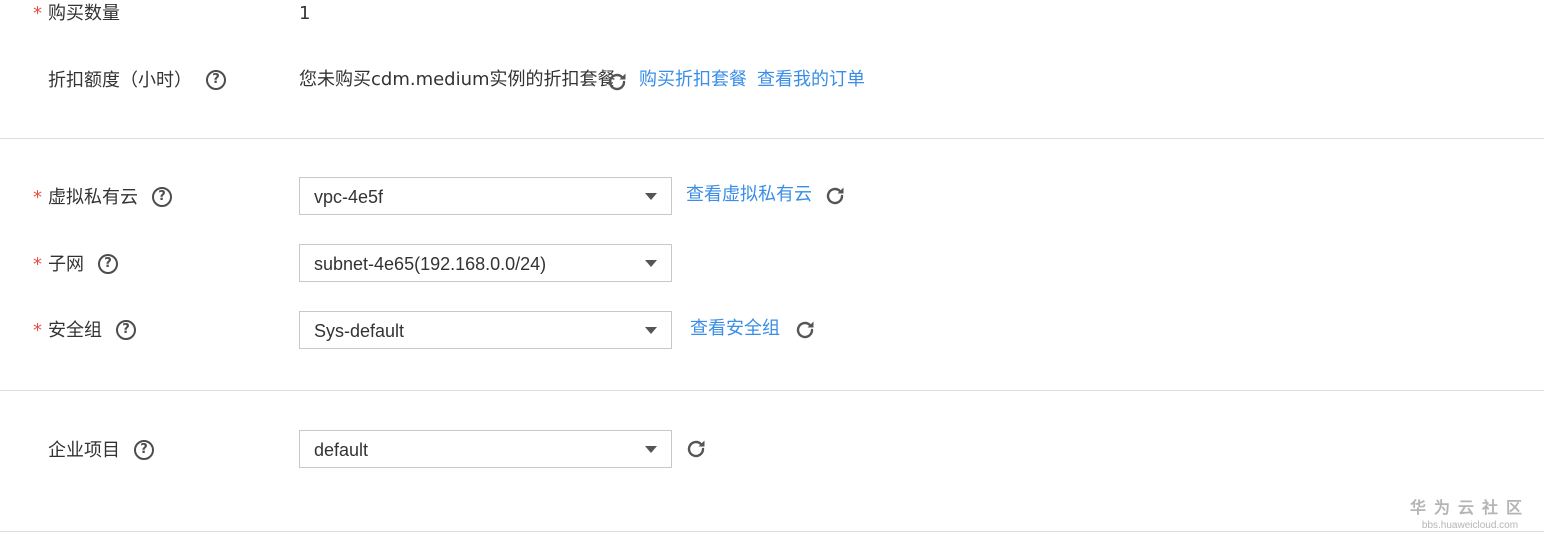  What do you see at coordinates (1470, 525) in the screenshot?
I see `watermark-url: bbs.huaweicloud.com` at bounding box center [1470, 525].